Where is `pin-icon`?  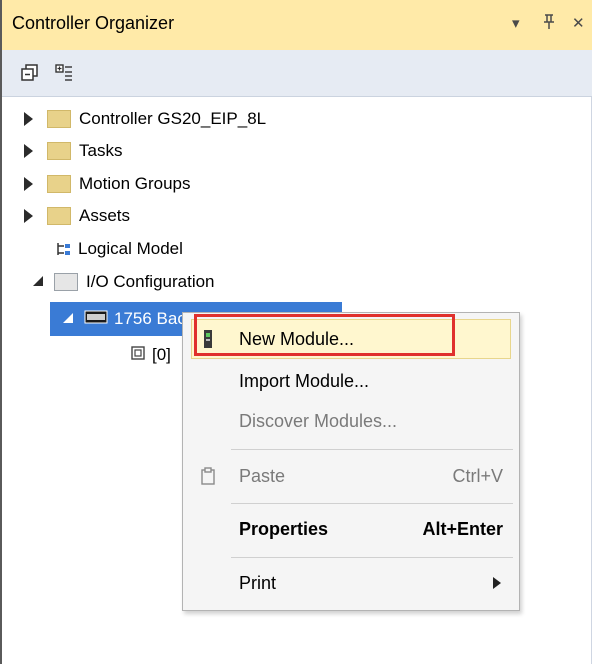
pin-icon is located at coordinates (549, 24).